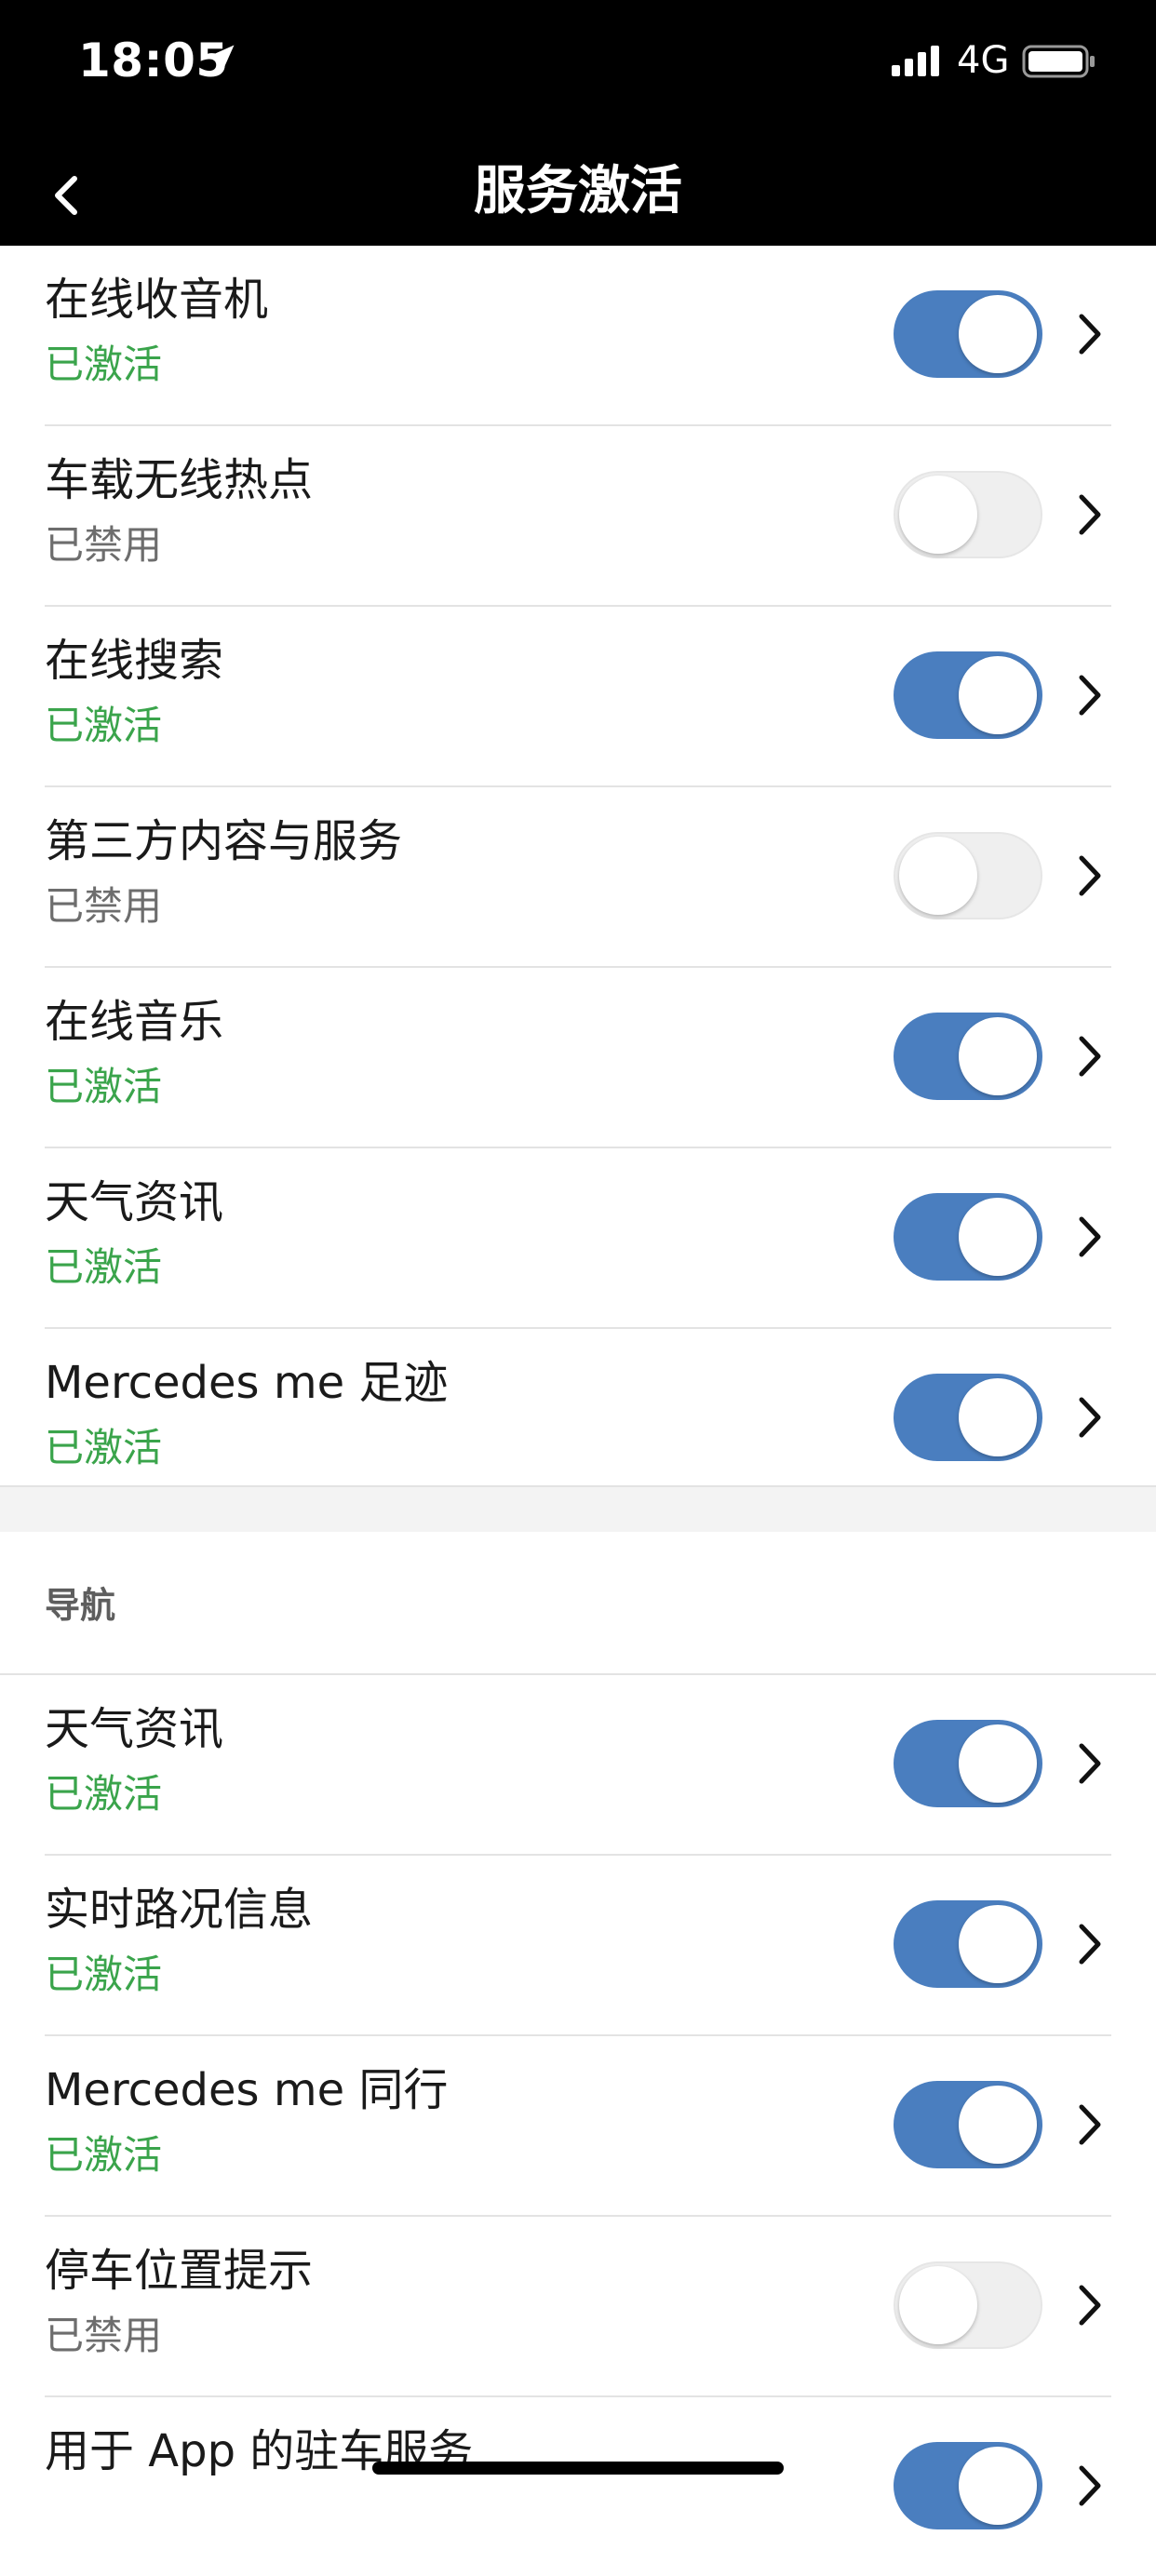 Image resolution: width=1156 pixels, height=2576 pixels. I want to click on list-item: 在线音乐 已激活, so click(578, 1058).